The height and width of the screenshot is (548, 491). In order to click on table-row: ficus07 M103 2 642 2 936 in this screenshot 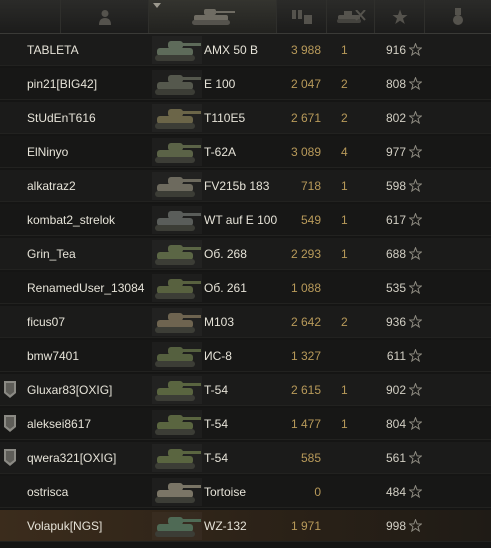, I will do `click(245, 322)`.